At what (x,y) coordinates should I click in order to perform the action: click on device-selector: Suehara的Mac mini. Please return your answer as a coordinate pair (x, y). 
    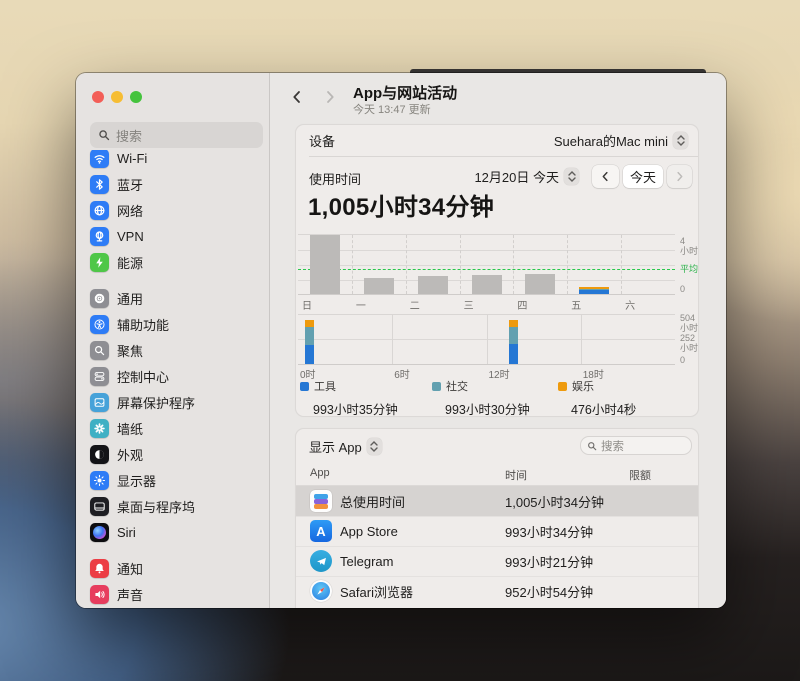
    Looking at the image, I should click on (621, 140).